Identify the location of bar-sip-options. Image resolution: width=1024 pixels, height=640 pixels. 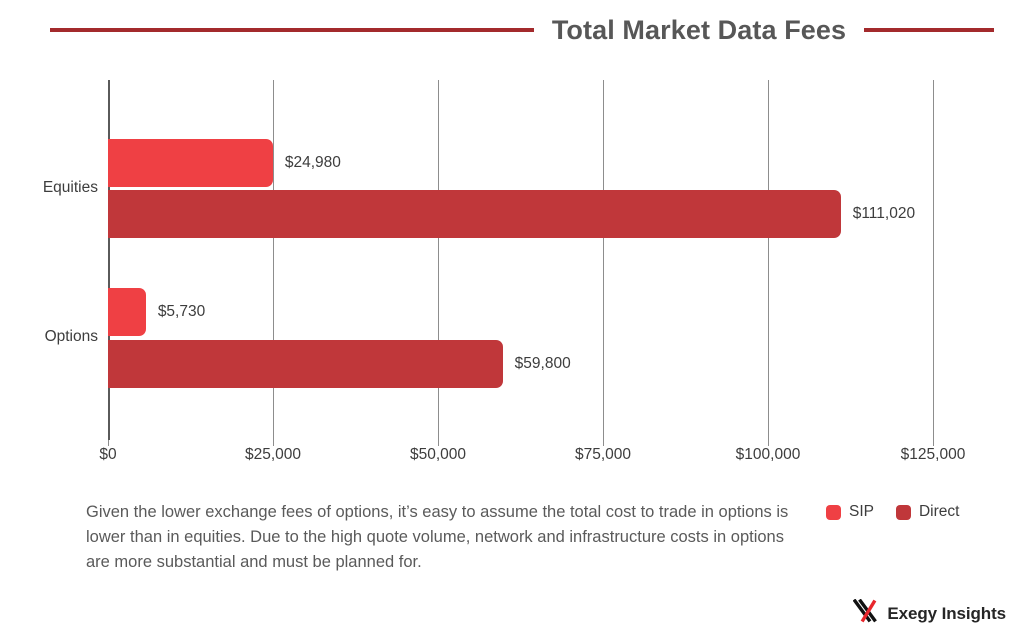
(127, 312).